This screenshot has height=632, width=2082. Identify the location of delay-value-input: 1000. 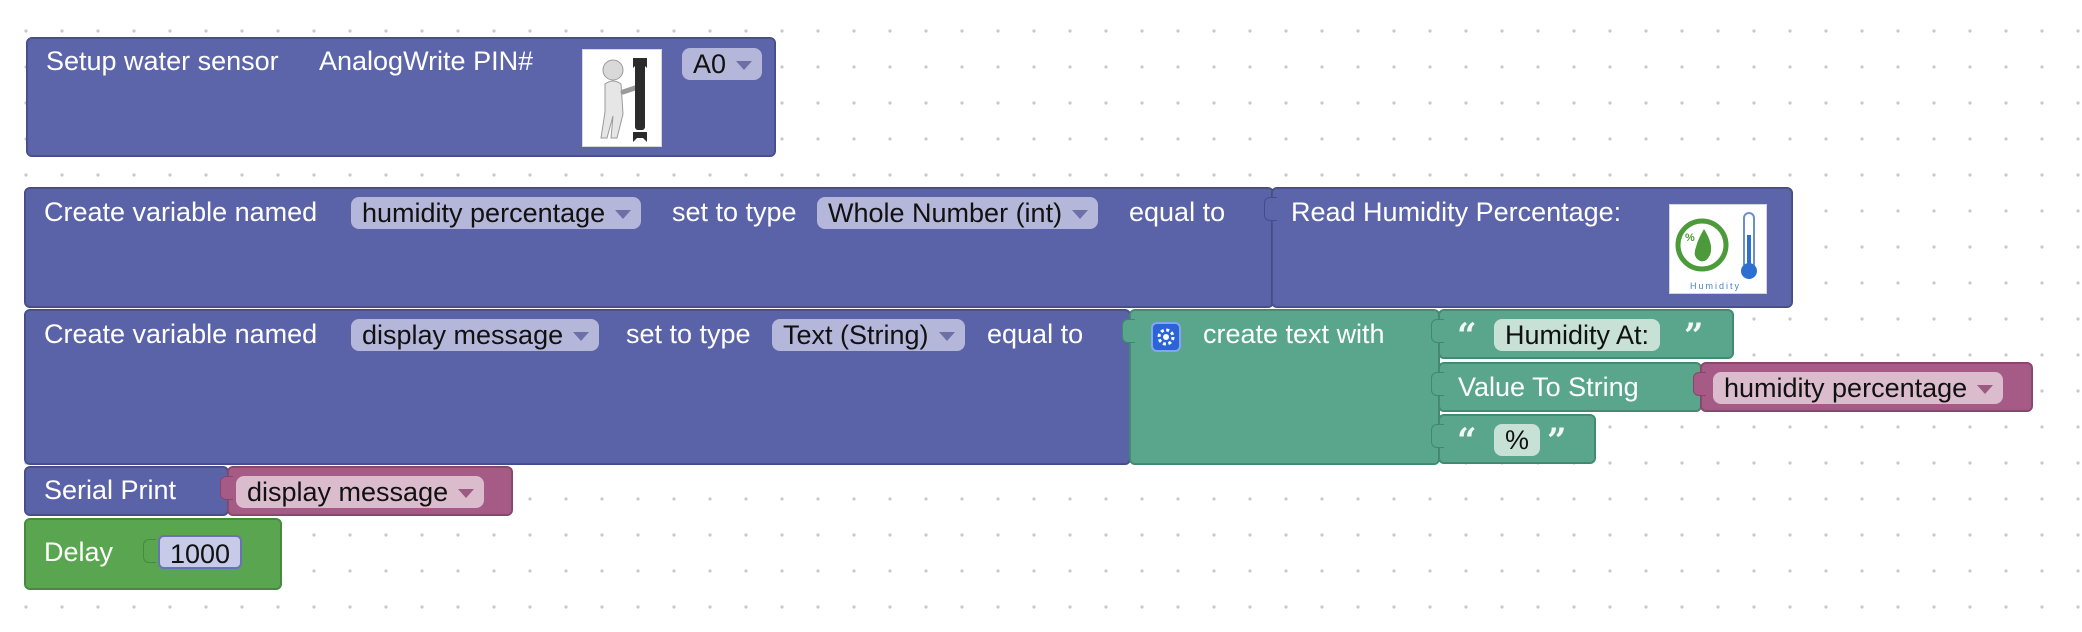
(200, 552).